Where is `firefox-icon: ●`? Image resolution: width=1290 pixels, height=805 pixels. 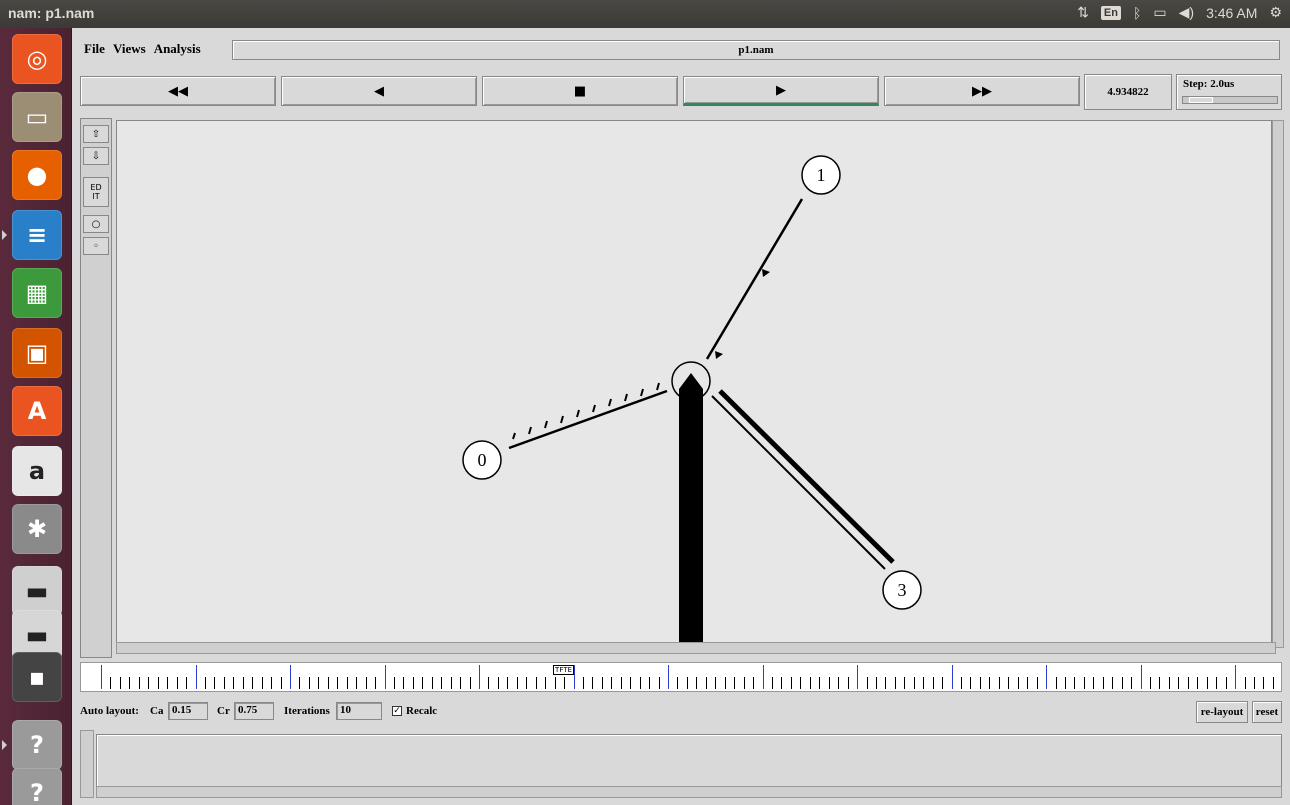 firefox-icon: ● is located at coordinates (37, 175).